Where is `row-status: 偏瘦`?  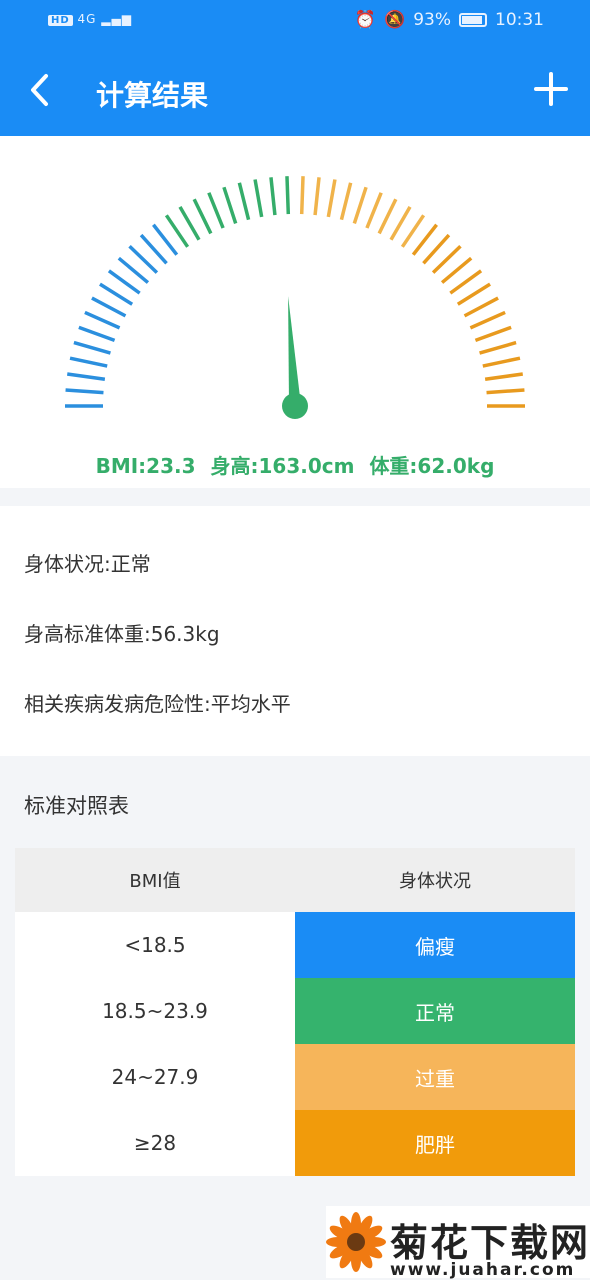 row-status: 偏瘦 is located at coordinates (435, 945).